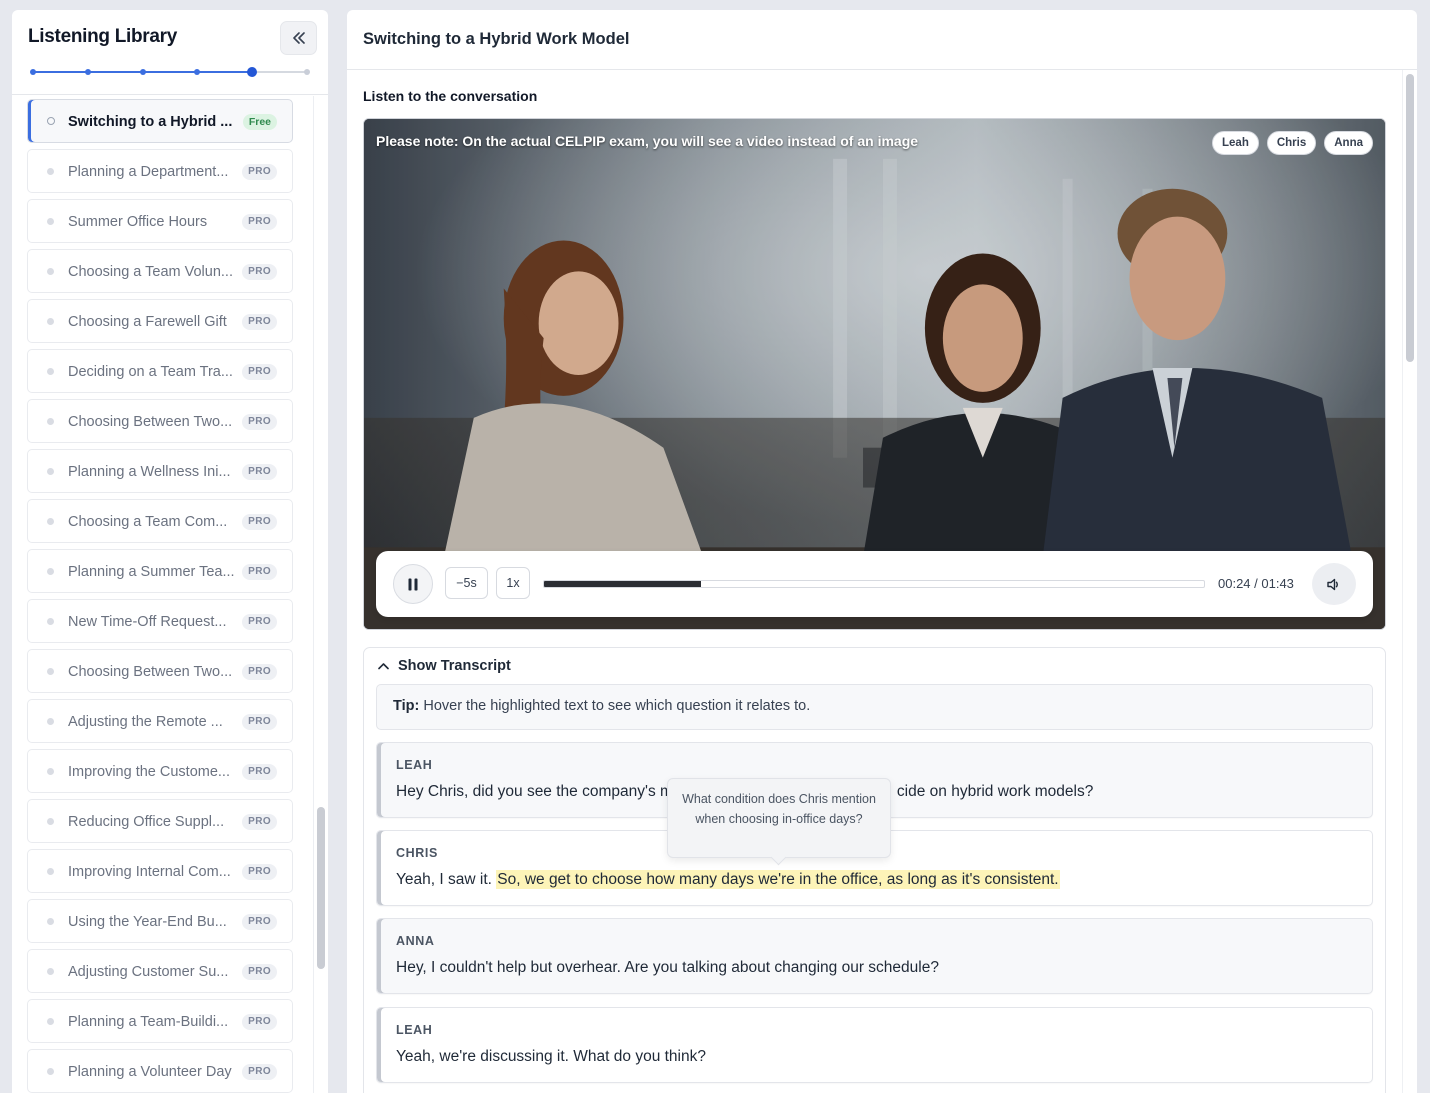 The width and height of the screenshot is (1430, 1093). What do you see at coordinates (160, 221) in the screenshot?
I see `lesson-item: Summer Office Hours PRO` at bounding box center [160, 221].